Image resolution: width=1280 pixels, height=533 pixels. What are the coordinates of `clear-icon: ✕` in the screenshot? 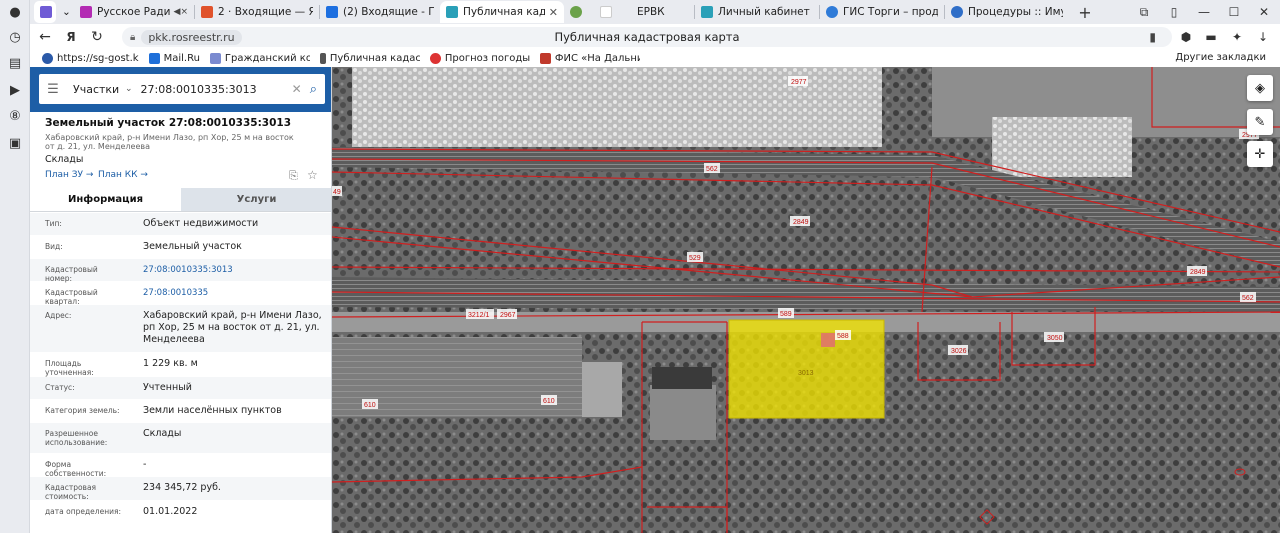 It's located at (297, 89).